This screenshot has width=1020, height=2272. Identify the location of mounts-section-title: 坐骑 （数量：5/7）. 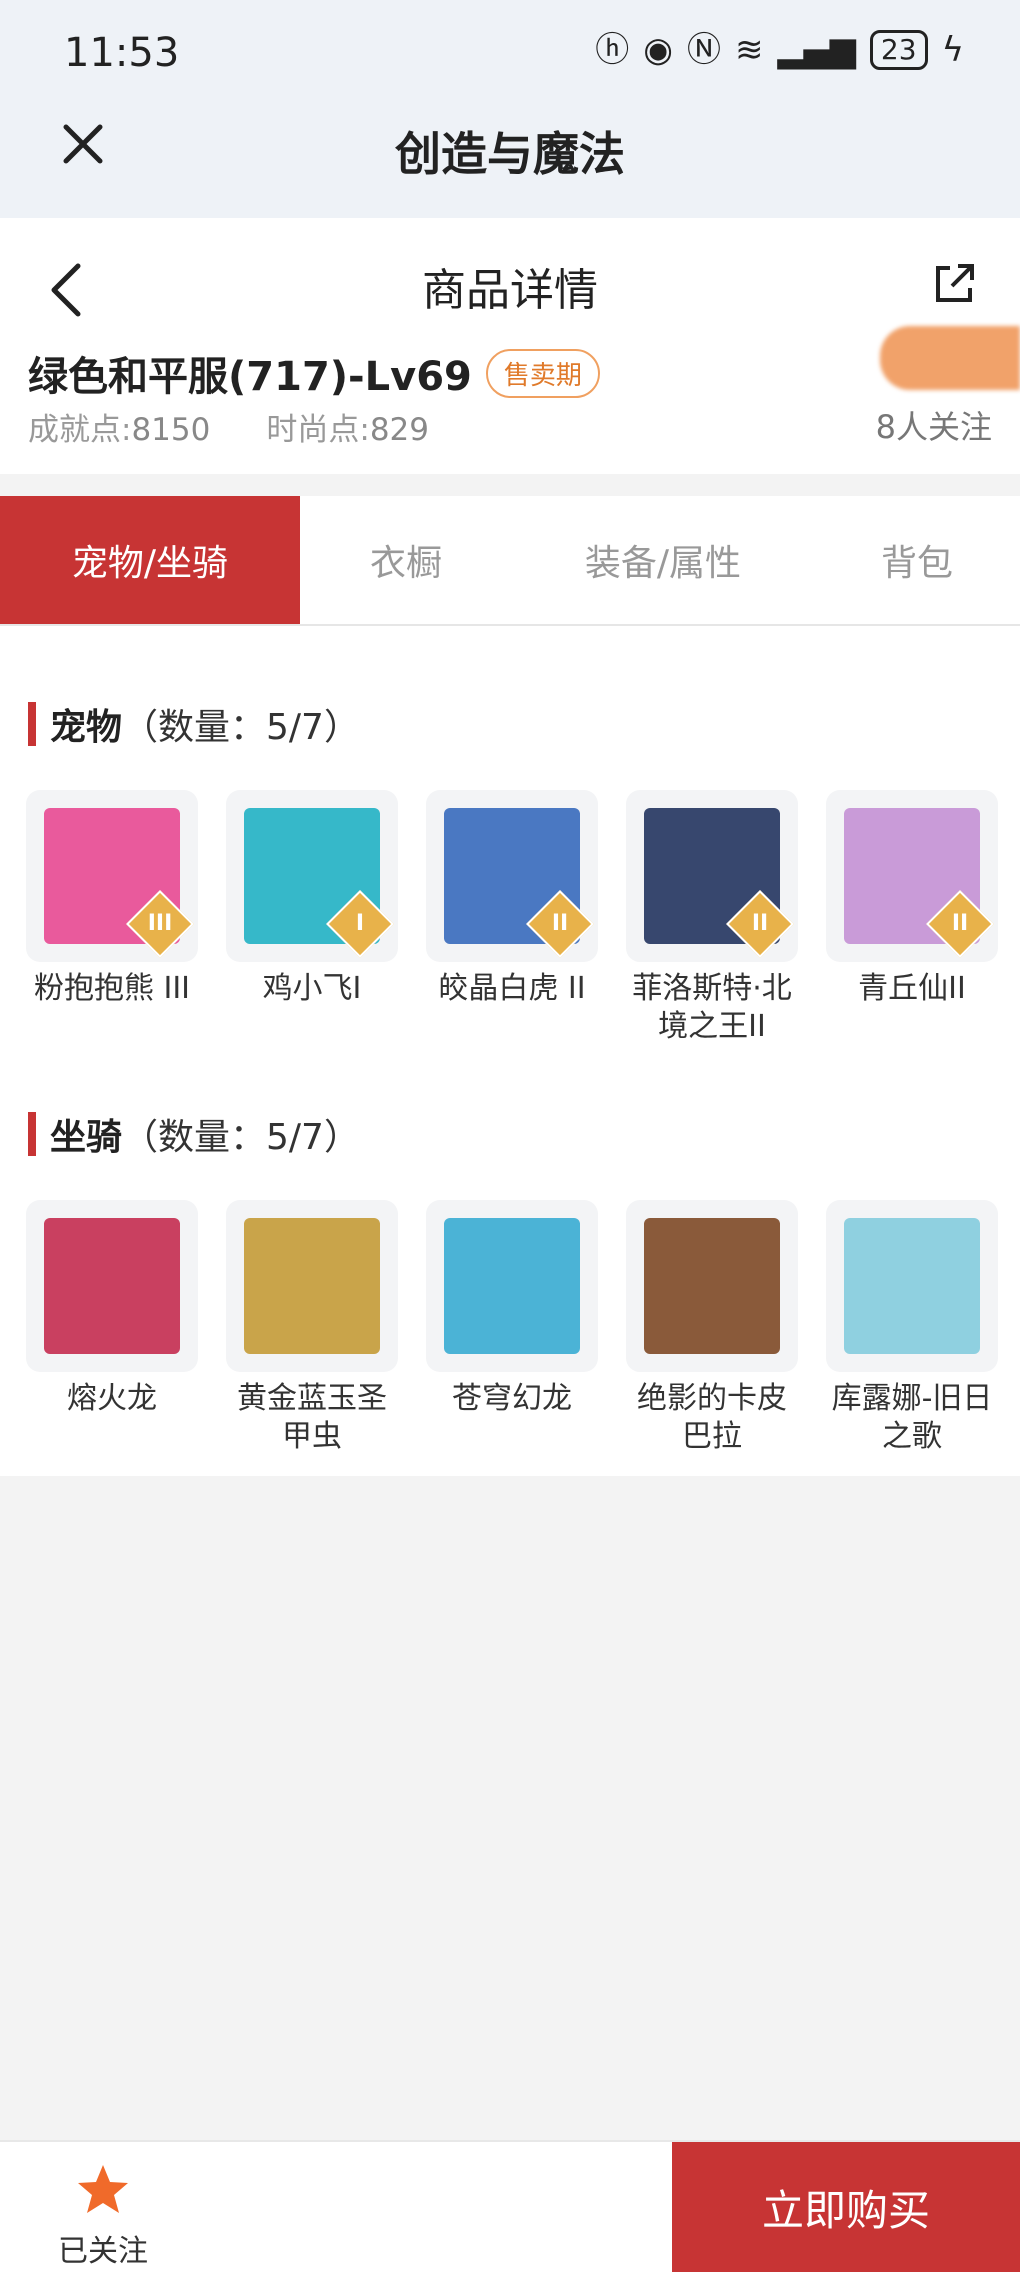
(194, 1134).